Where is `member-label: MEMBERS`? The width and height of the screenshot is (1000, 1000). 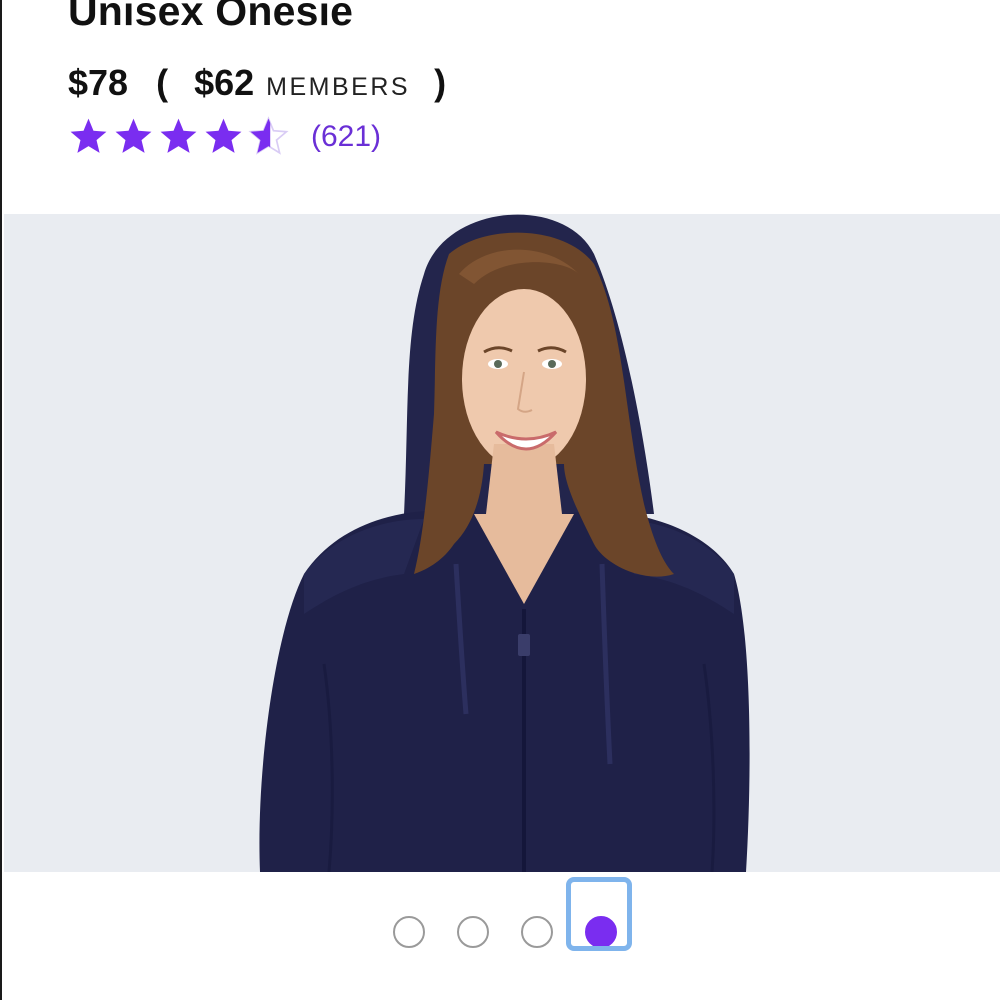
member-label: MEMBERS is located at coordinates (338, 87).